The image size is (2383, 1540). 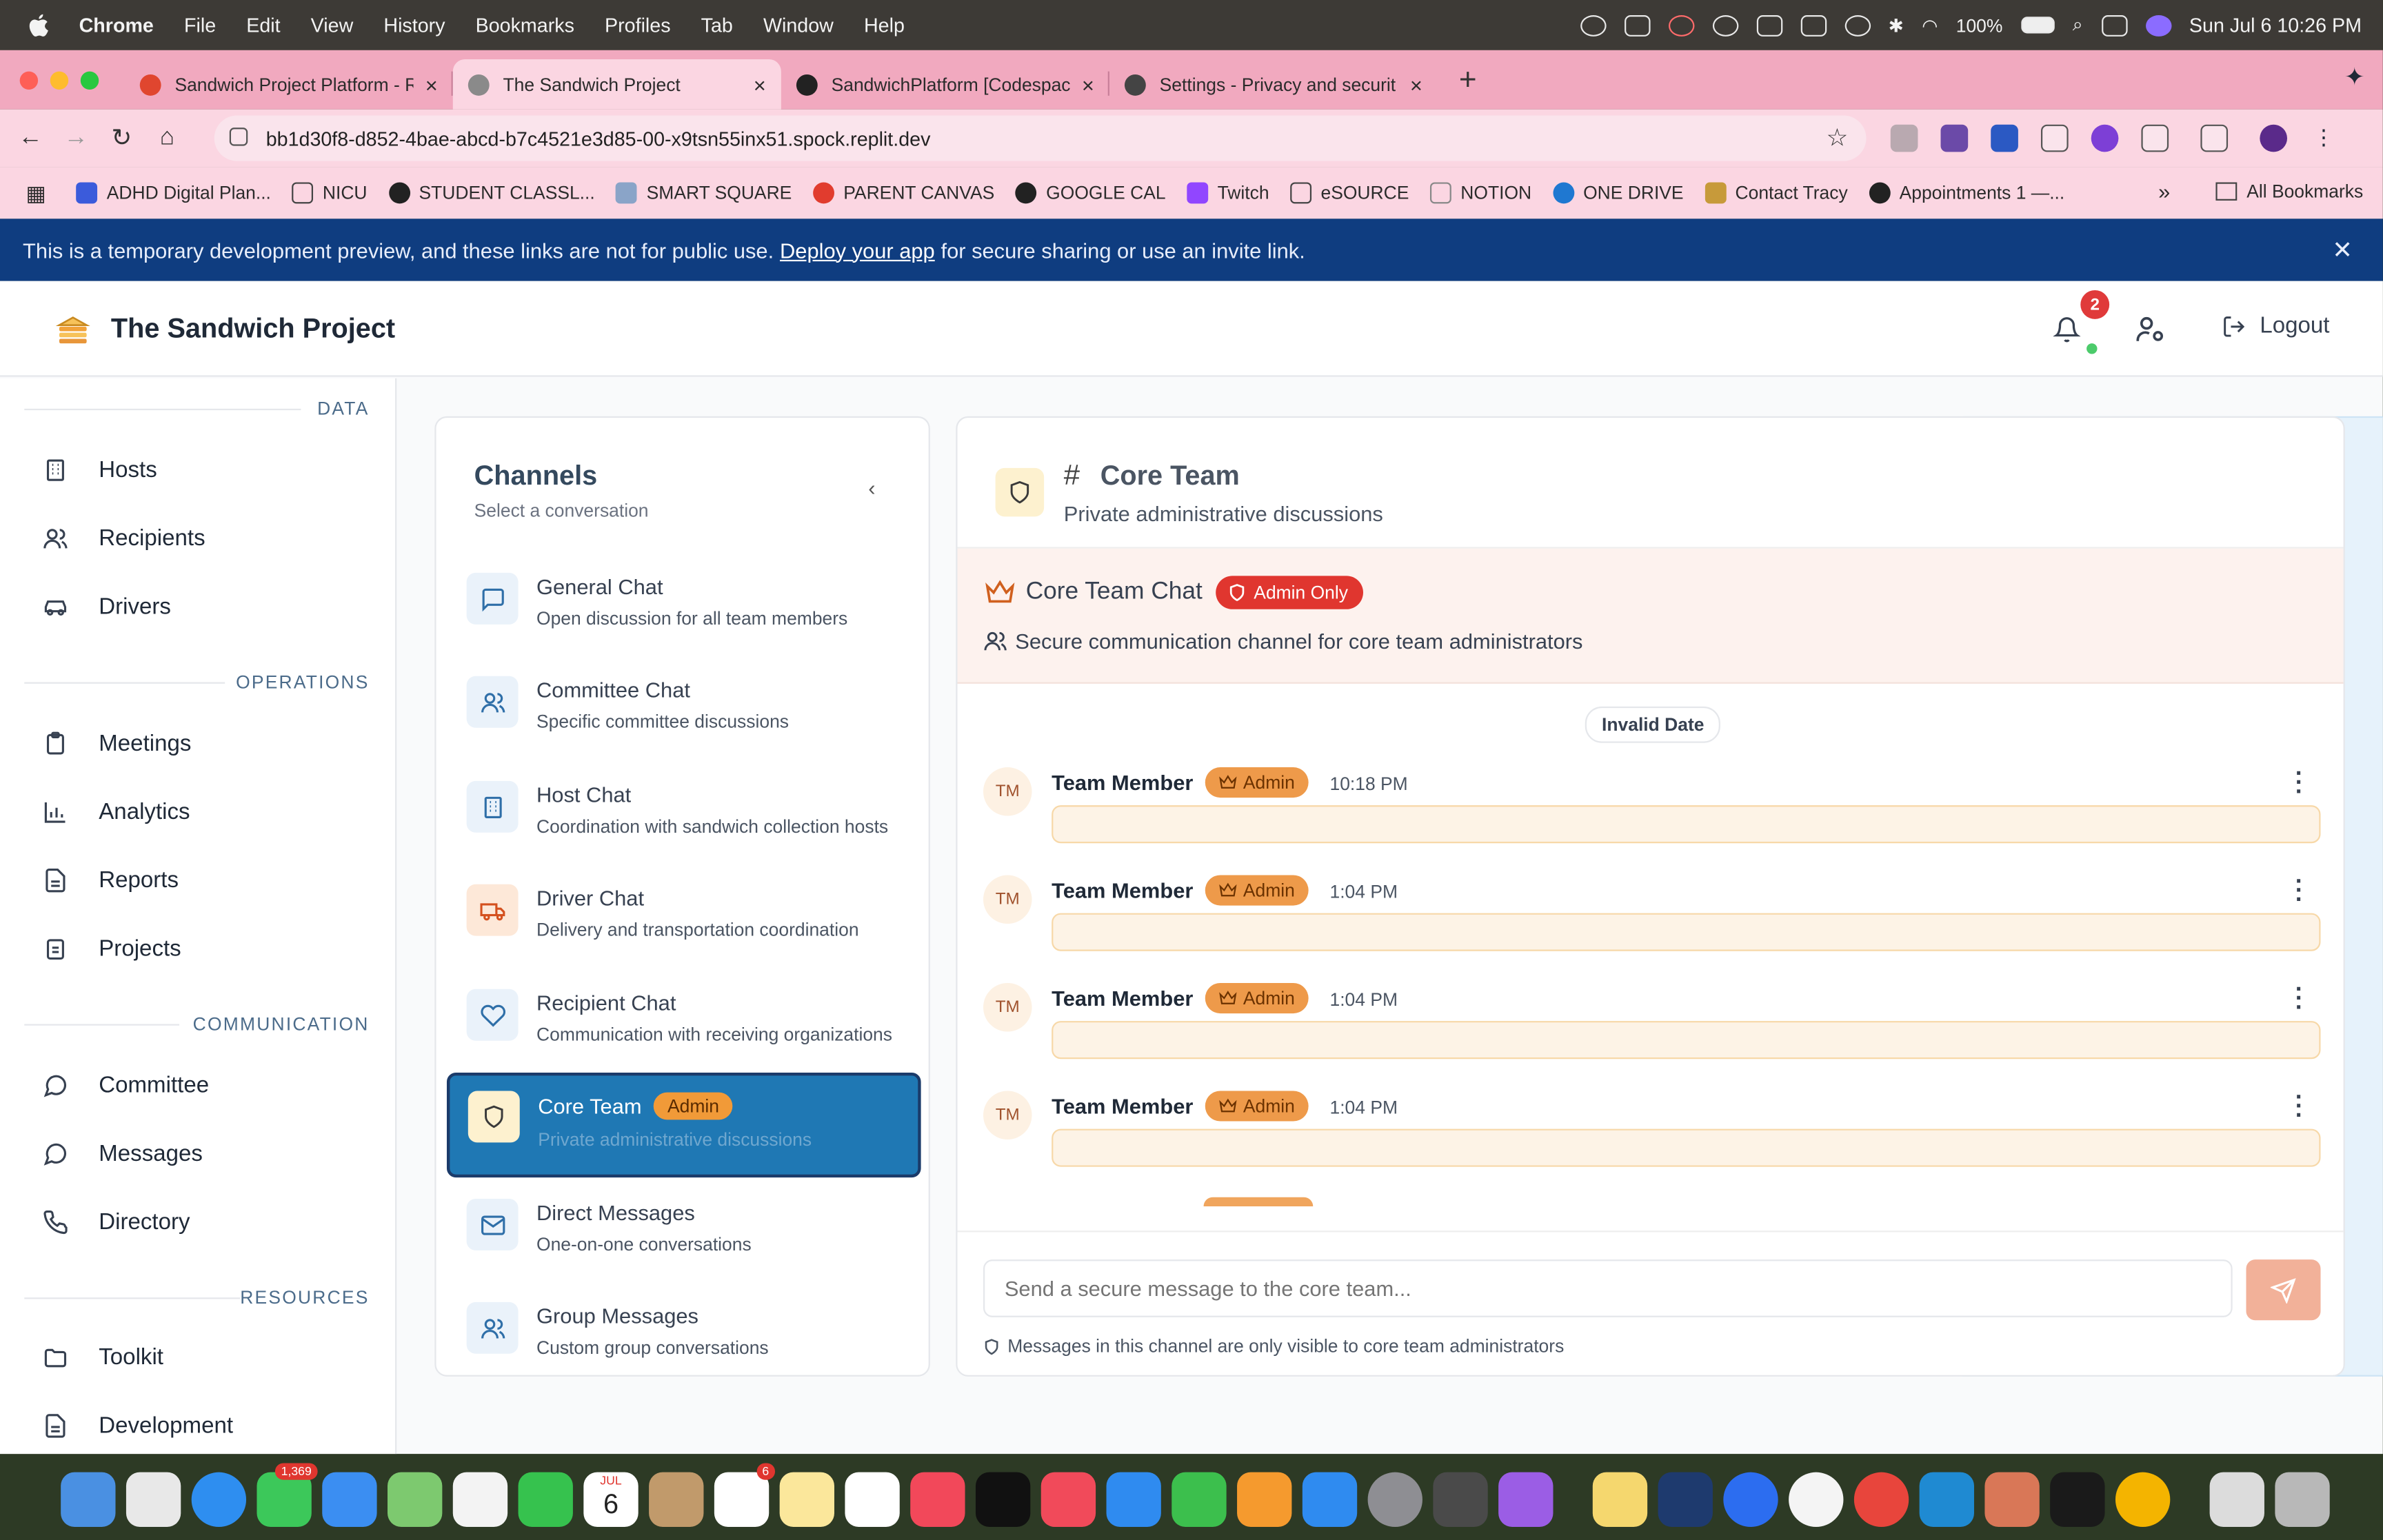 What do you see at coordinates (124, 539) in the screenshot?
I see `sidebar-item-recipients: Recipients` at bounding box center [124, 539].